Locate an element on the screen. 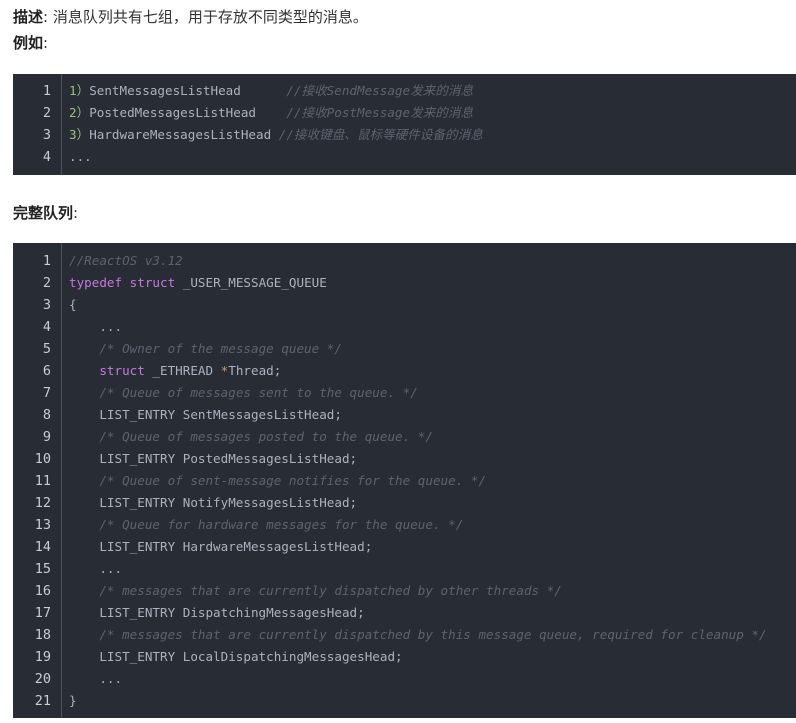 The height and width of the screenshot is (723, 796). code-token: _ETHREAD is located at coordinates (182, 370).